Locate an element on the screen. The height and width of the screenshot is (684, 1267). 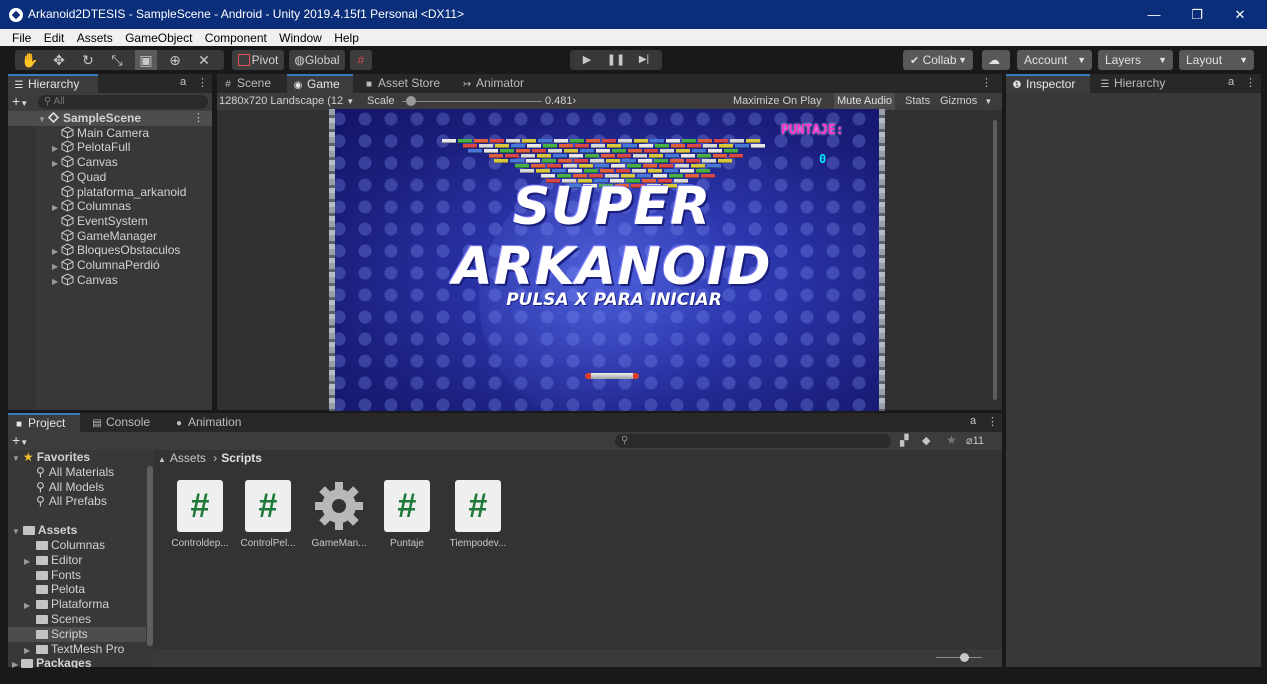
hierarchy-search-input: ⚲ All is located at coordinates (123, 102).